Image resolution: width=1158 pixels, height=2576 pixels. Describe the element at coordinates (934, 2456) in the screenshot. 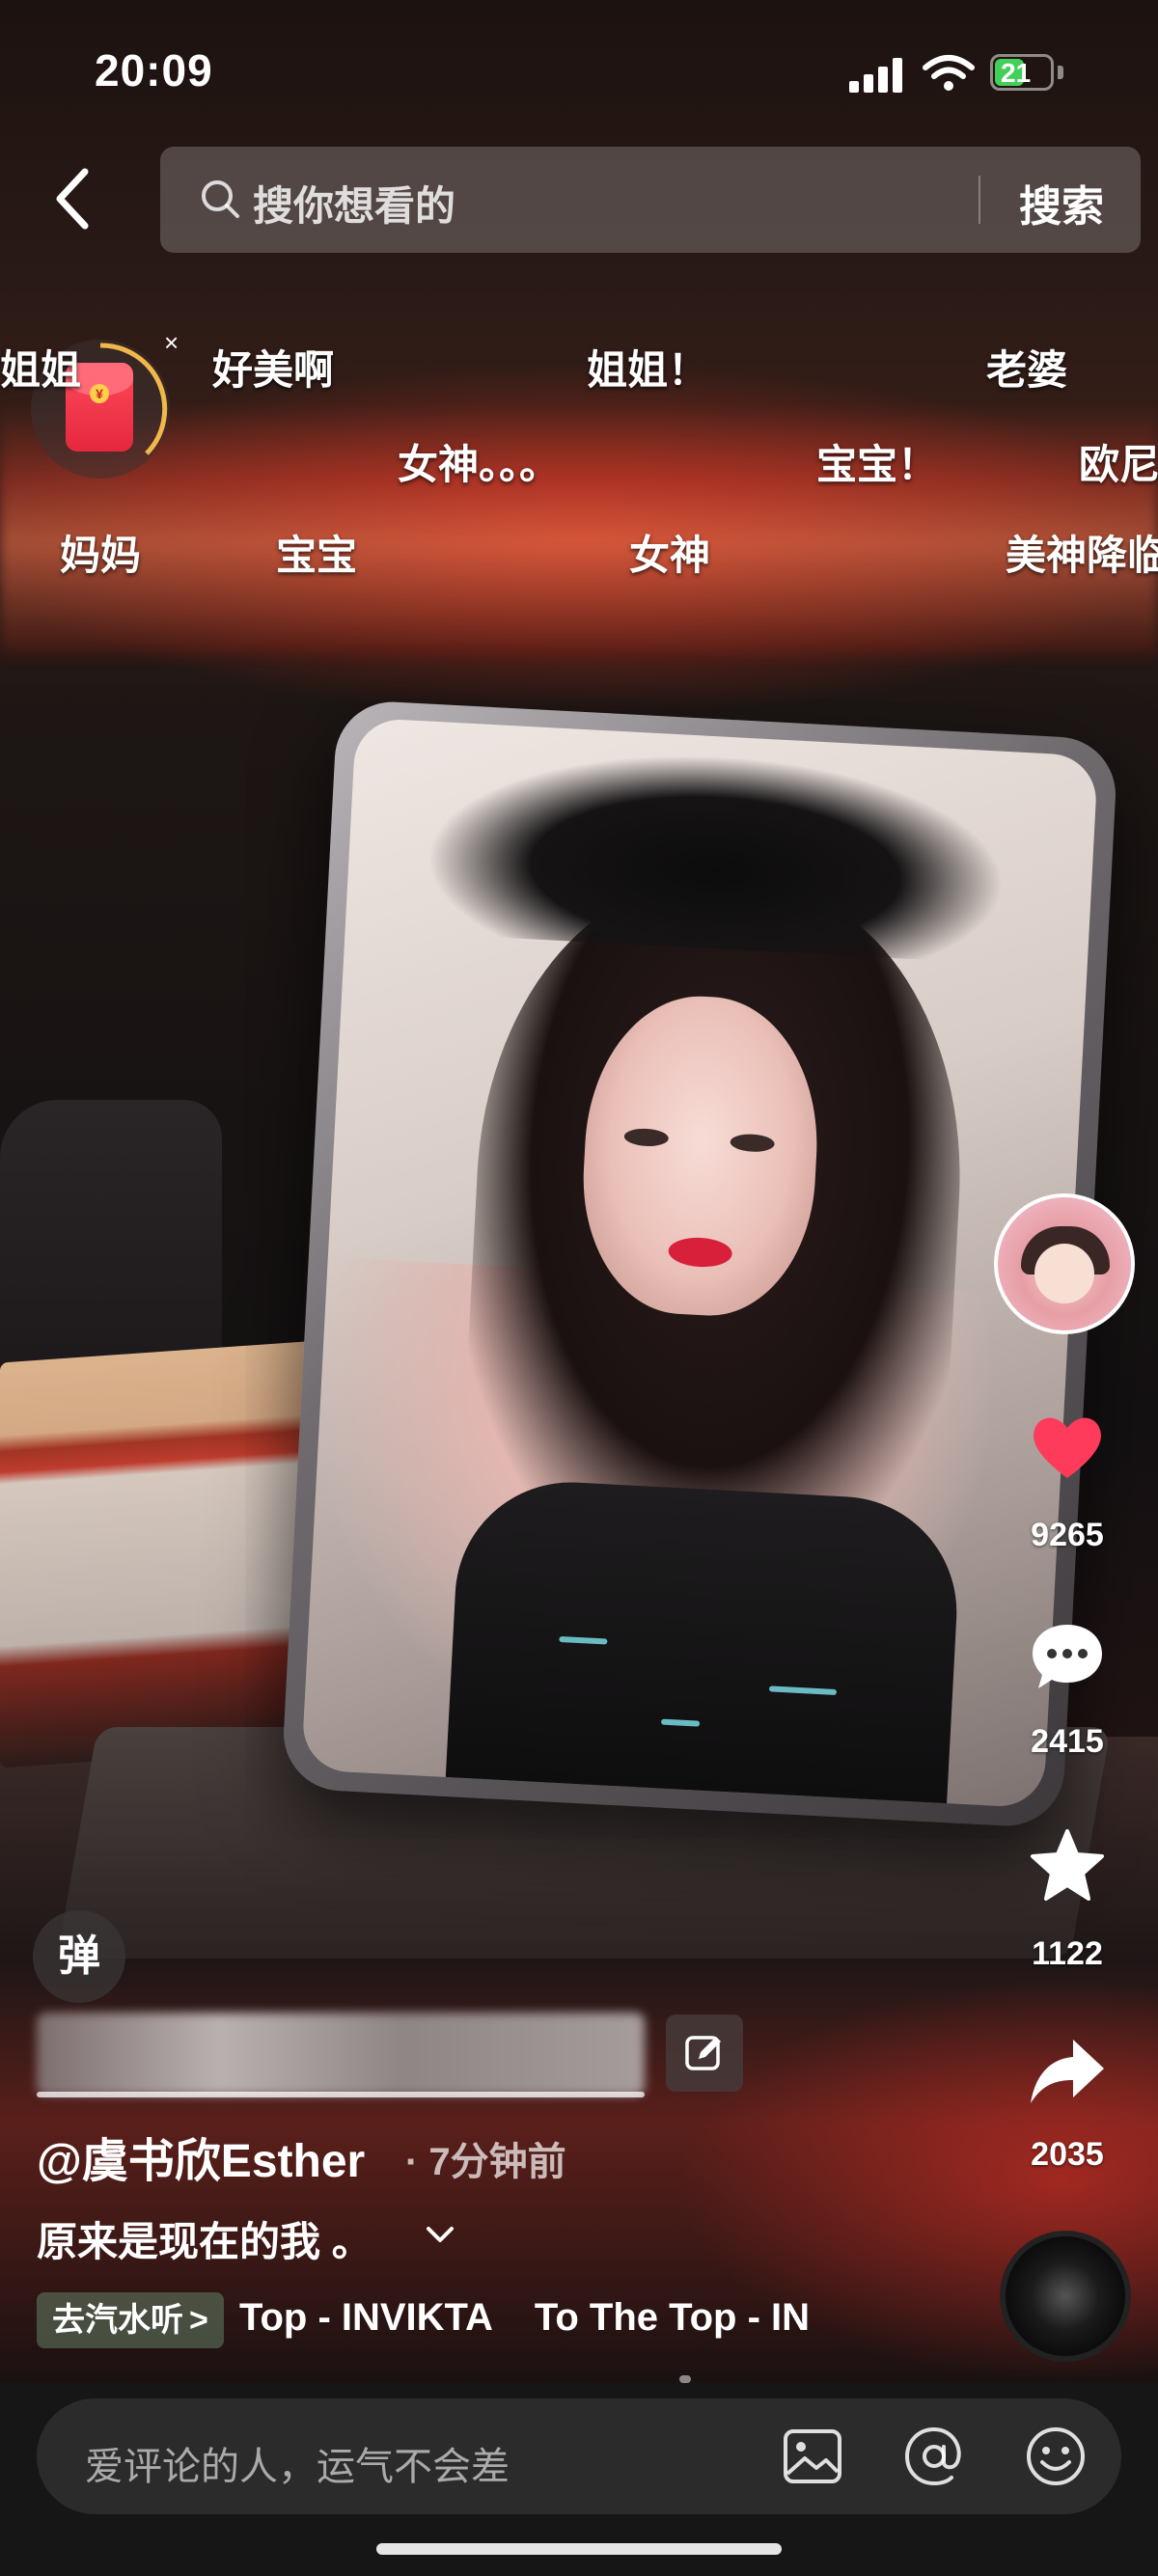

I see `at-icon` at that location.